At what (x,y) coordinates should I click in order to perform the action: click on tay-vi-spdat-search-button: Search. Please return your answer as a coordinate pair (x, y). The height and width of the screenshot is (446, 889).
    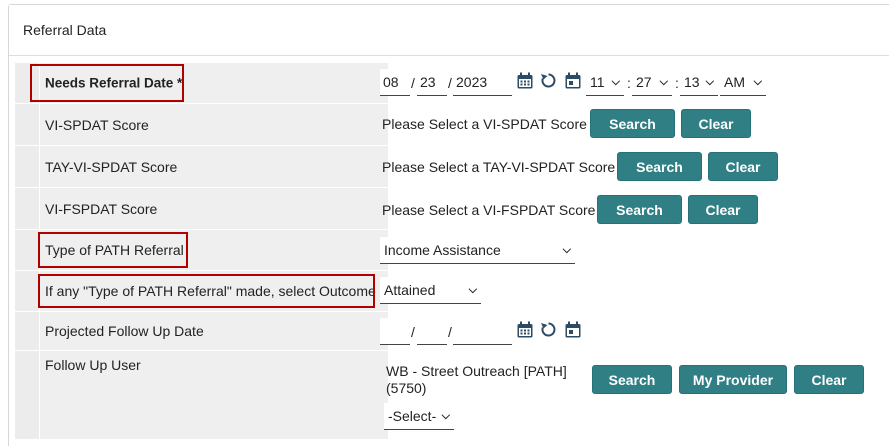
    Looking at the image, I should click on (659, 166).